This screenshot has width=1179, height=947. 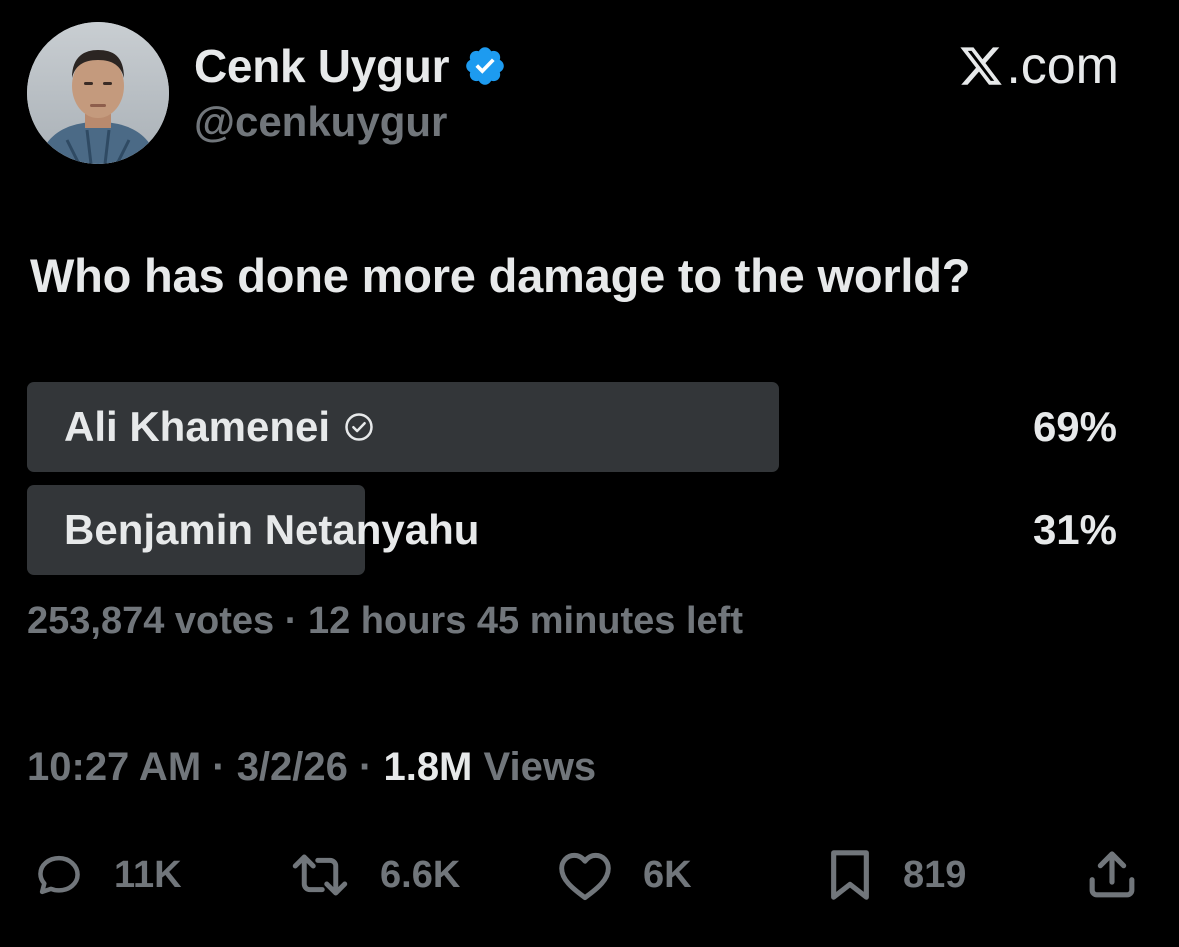 I want to click on poll-label-group: Ali Khamenei, so click(x=219, y=427).